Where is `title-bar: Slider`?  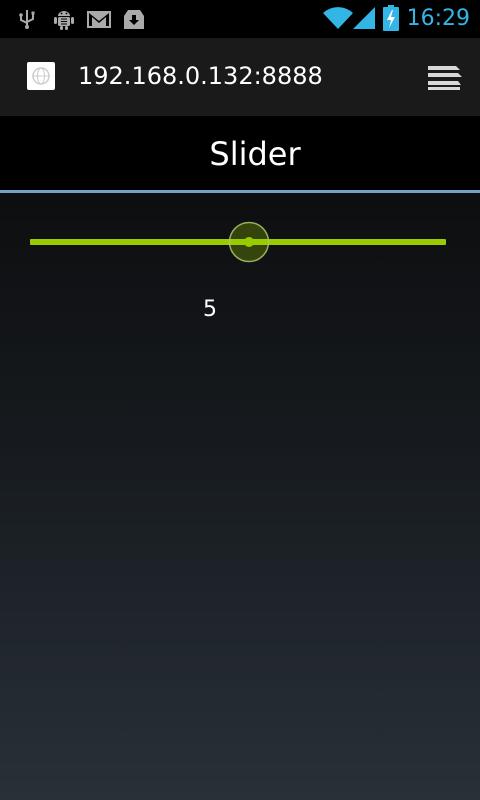
title-bar: Slider is located at coordinates (240, 153).